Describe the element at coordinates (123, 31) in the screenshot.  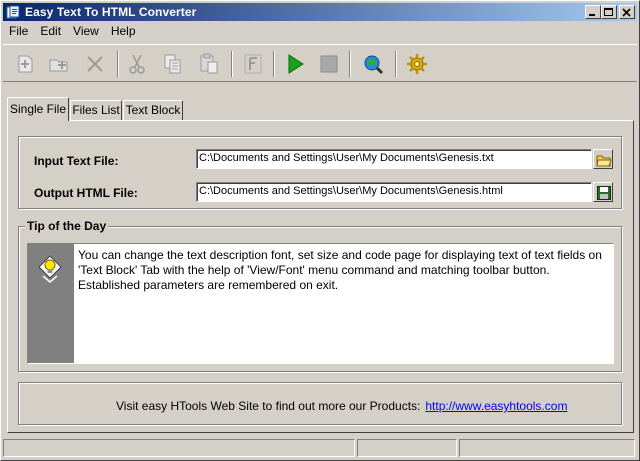
I see `menu-help: Help` at that location.